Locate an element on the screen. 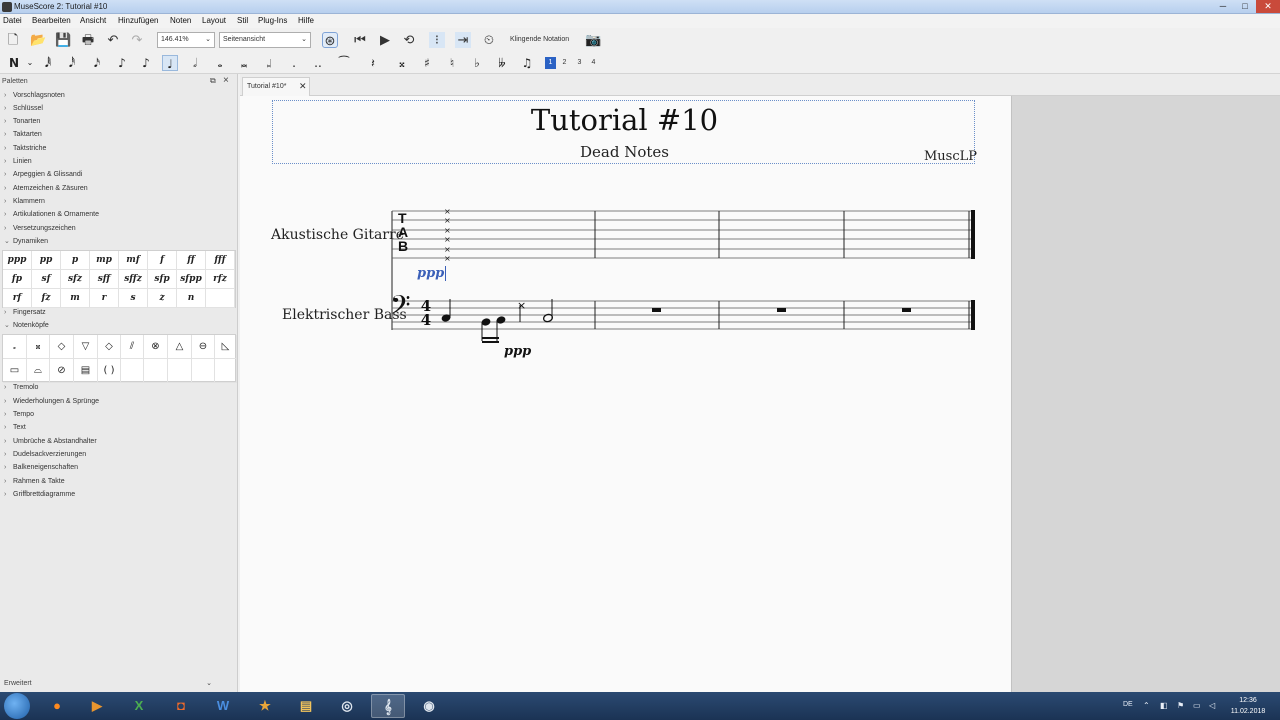  notehead-xcircle-icon: ⊗ is located at coordinates (156, 347).